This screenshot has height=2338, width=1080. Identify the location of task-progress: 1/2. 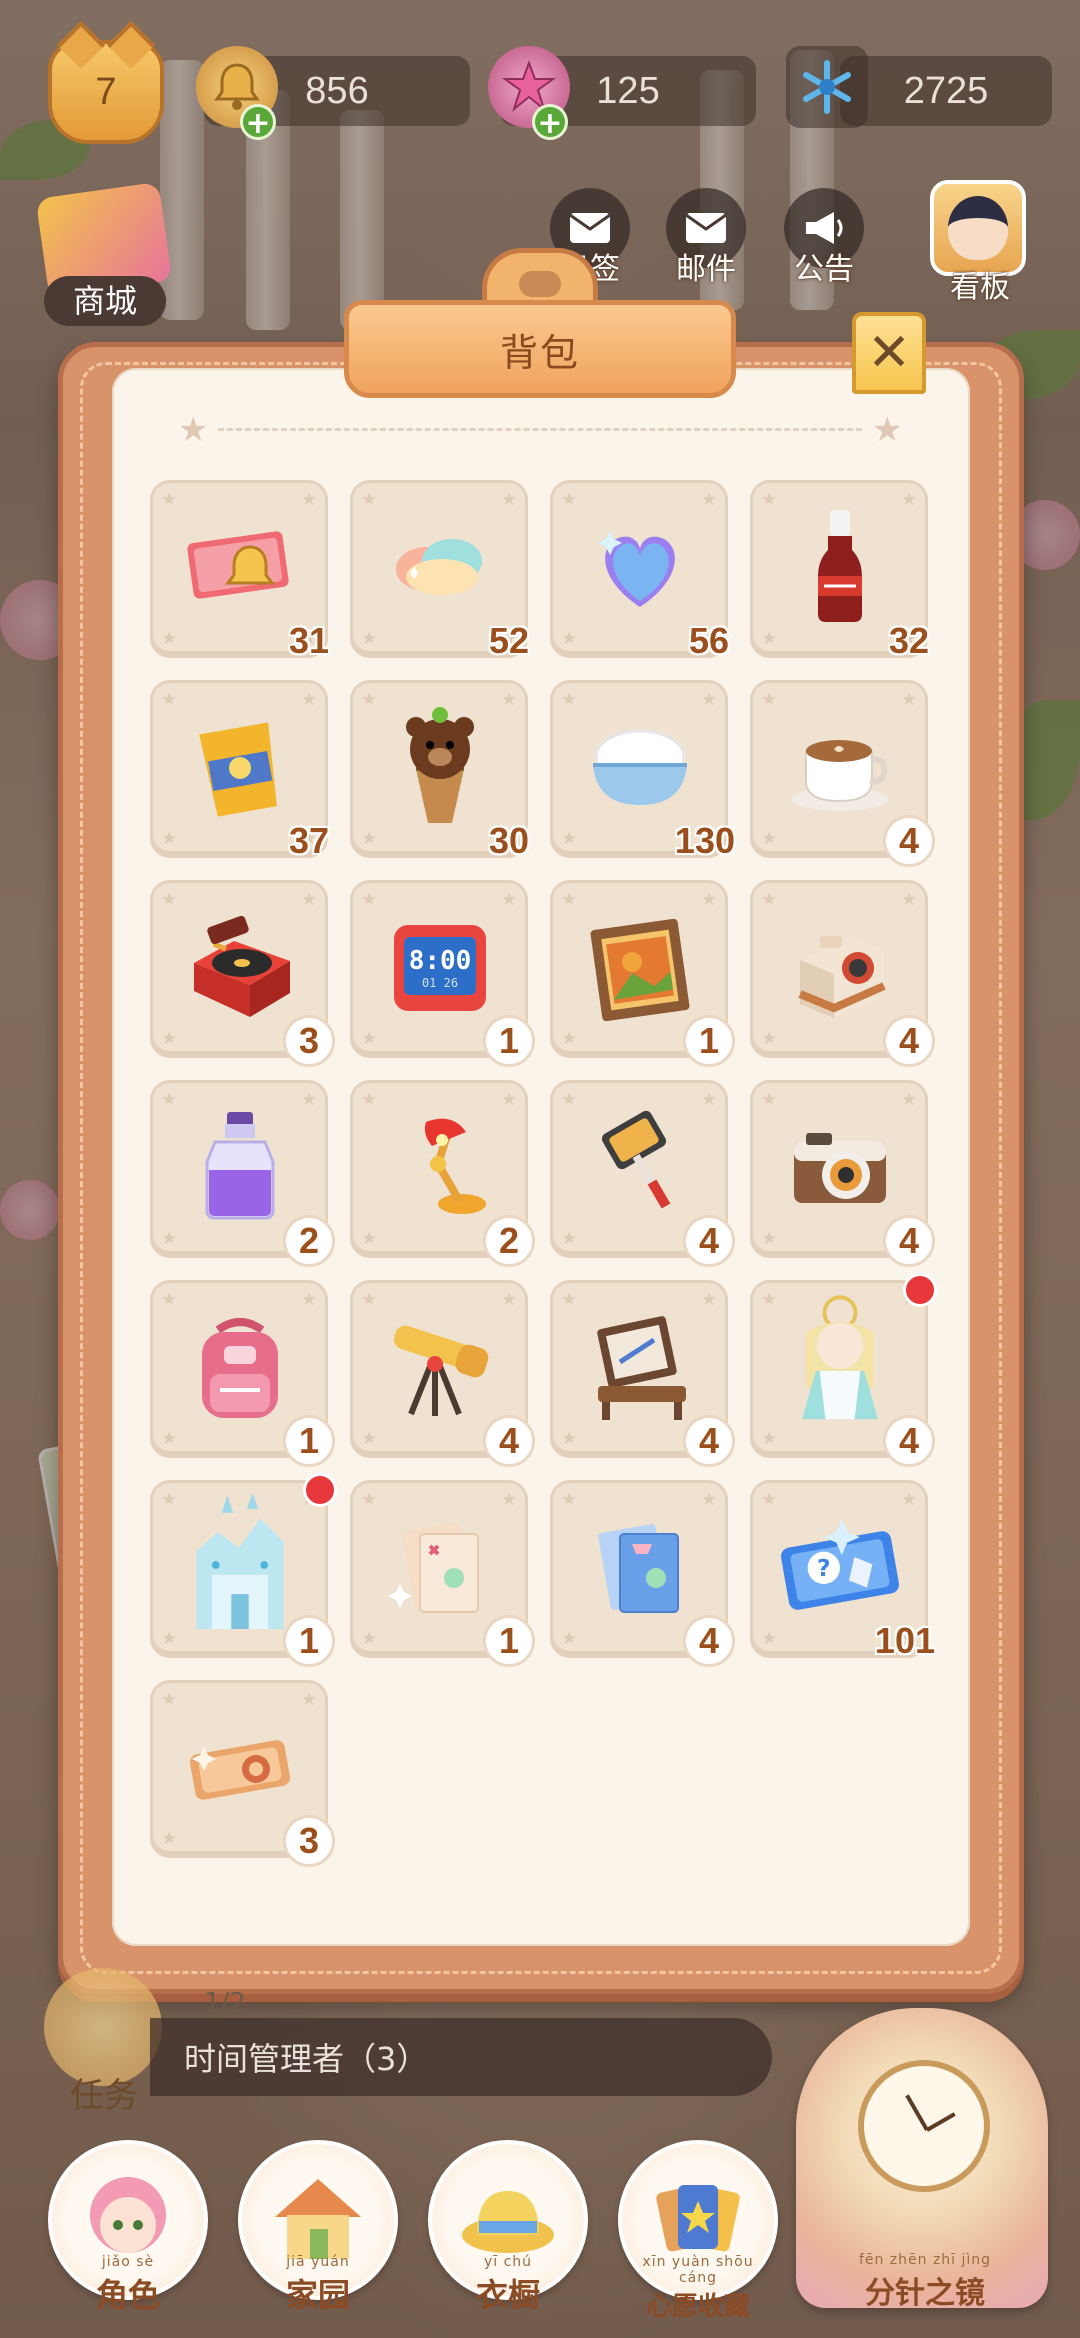
(225, 2003).